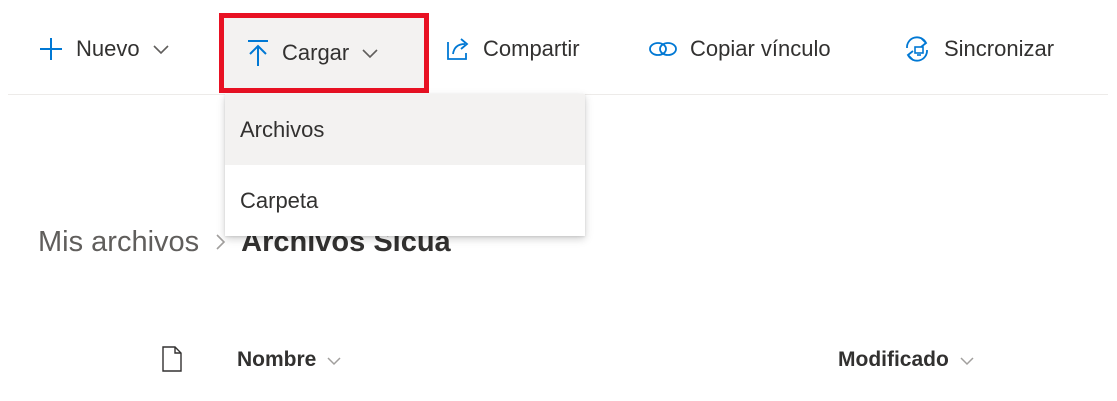  Describe the element at coordinates (118, 242) in the screenshot. I see `breadcrumb-root: Mis archivos` at that location.